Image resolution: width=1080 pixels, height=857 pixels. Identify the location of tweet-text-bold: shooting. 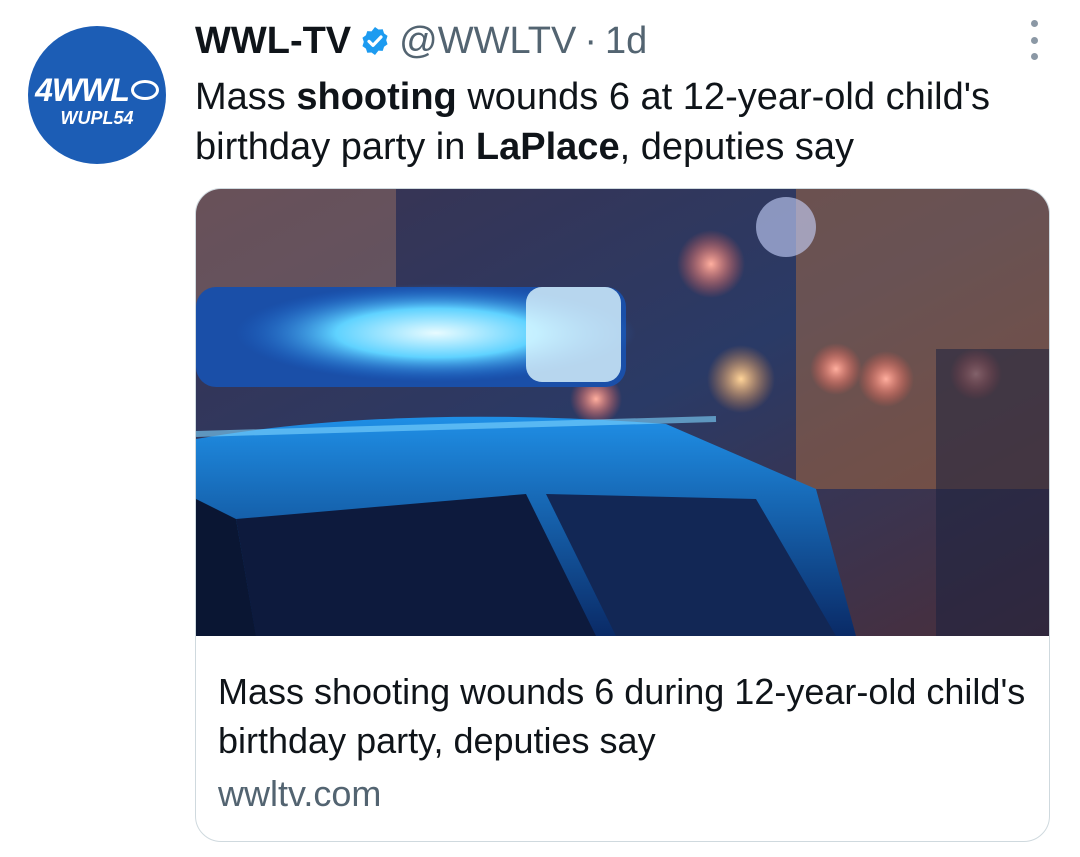
(376, 97).